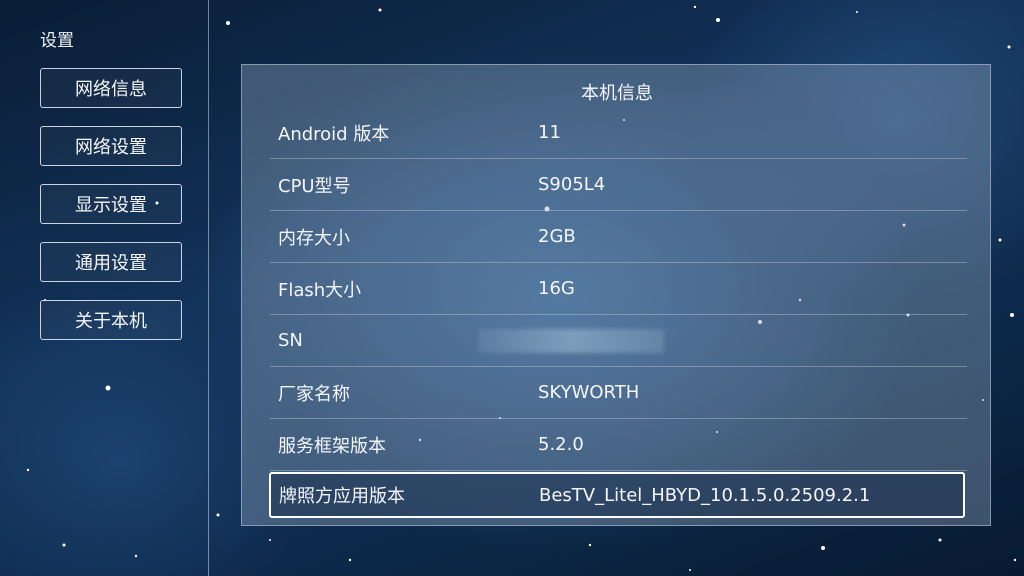  Describe the element at coordinates (334, 134) in the screenshot. I see `row-label: Android 版本` at that location.